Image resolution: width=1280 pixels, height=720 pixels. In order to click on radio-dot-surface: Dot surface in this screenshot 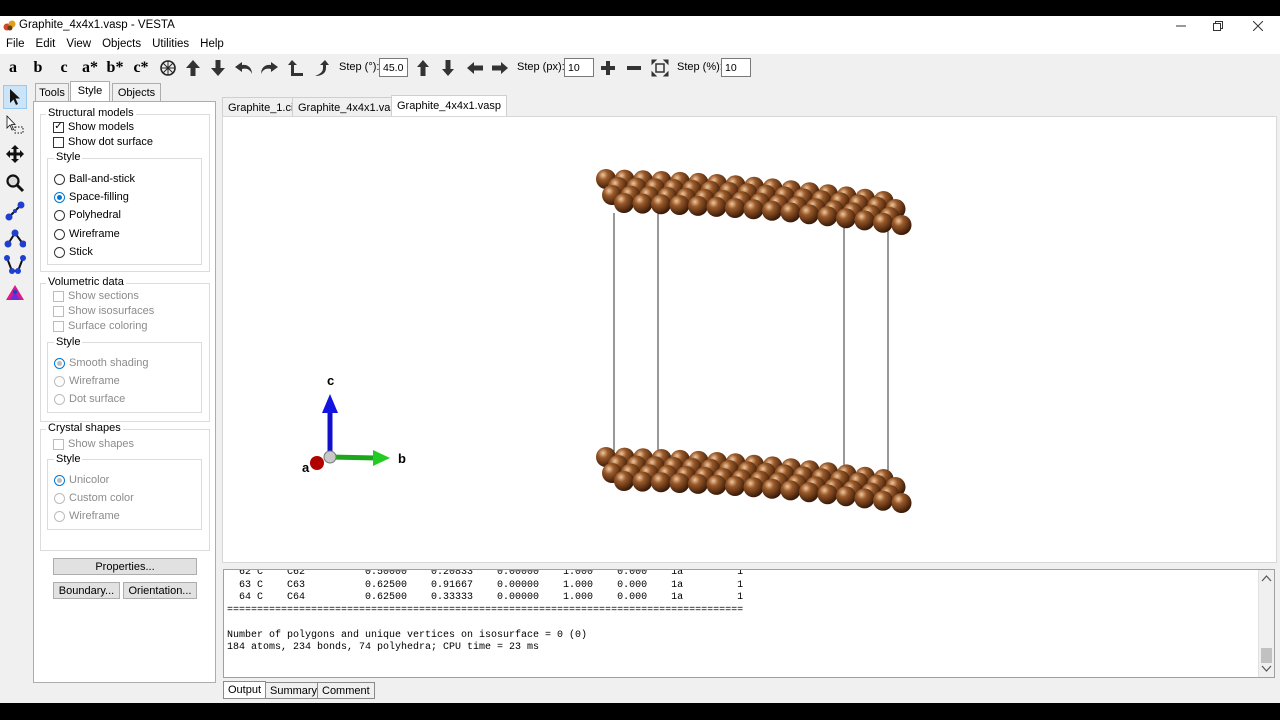, I will do `click(89, 399)`.